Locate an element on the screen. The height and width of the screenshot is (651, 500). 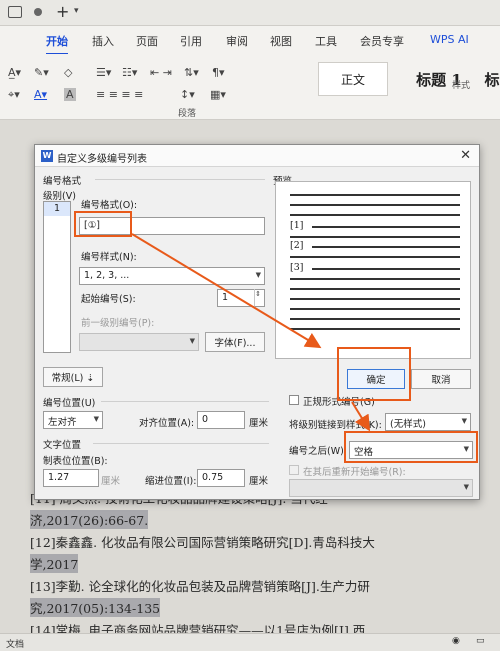
numbering-icon: ☷▾ is located at coordinates (129, 72).